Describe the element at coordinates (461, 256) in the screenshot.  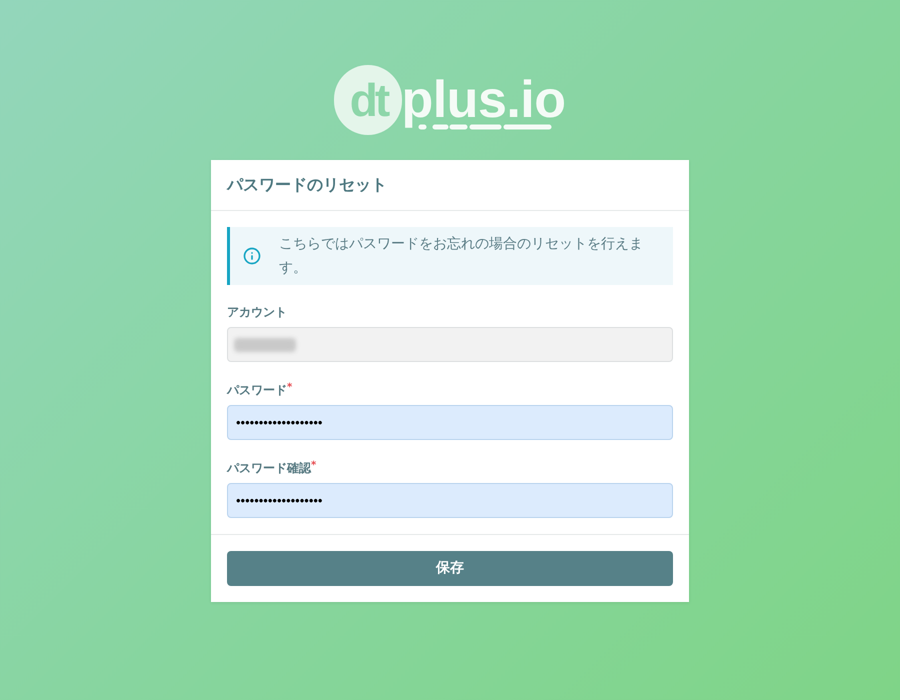
I see `notice-text: こちらではパスワードをお忘れの場合のリセットを行えます。` at that location.